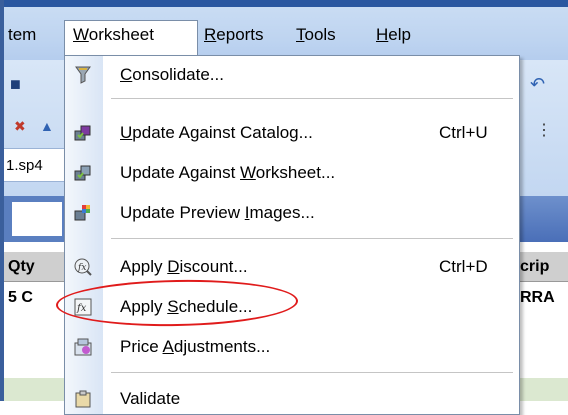 This screenshot has height=415, width=568. I want to click on svg-text: fx, so click(81, 268).